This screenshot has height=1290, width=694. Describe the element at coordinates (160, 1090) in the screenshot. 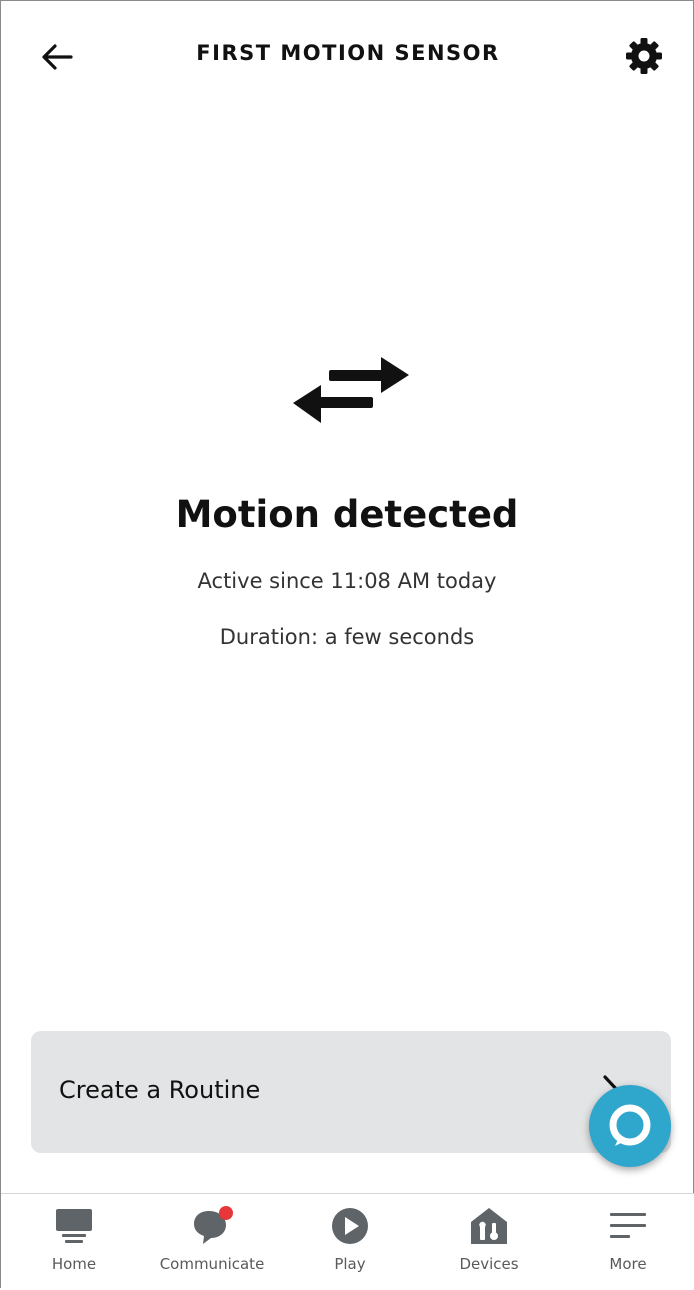

I see `create-routine-label: Create a Routine` at that location.